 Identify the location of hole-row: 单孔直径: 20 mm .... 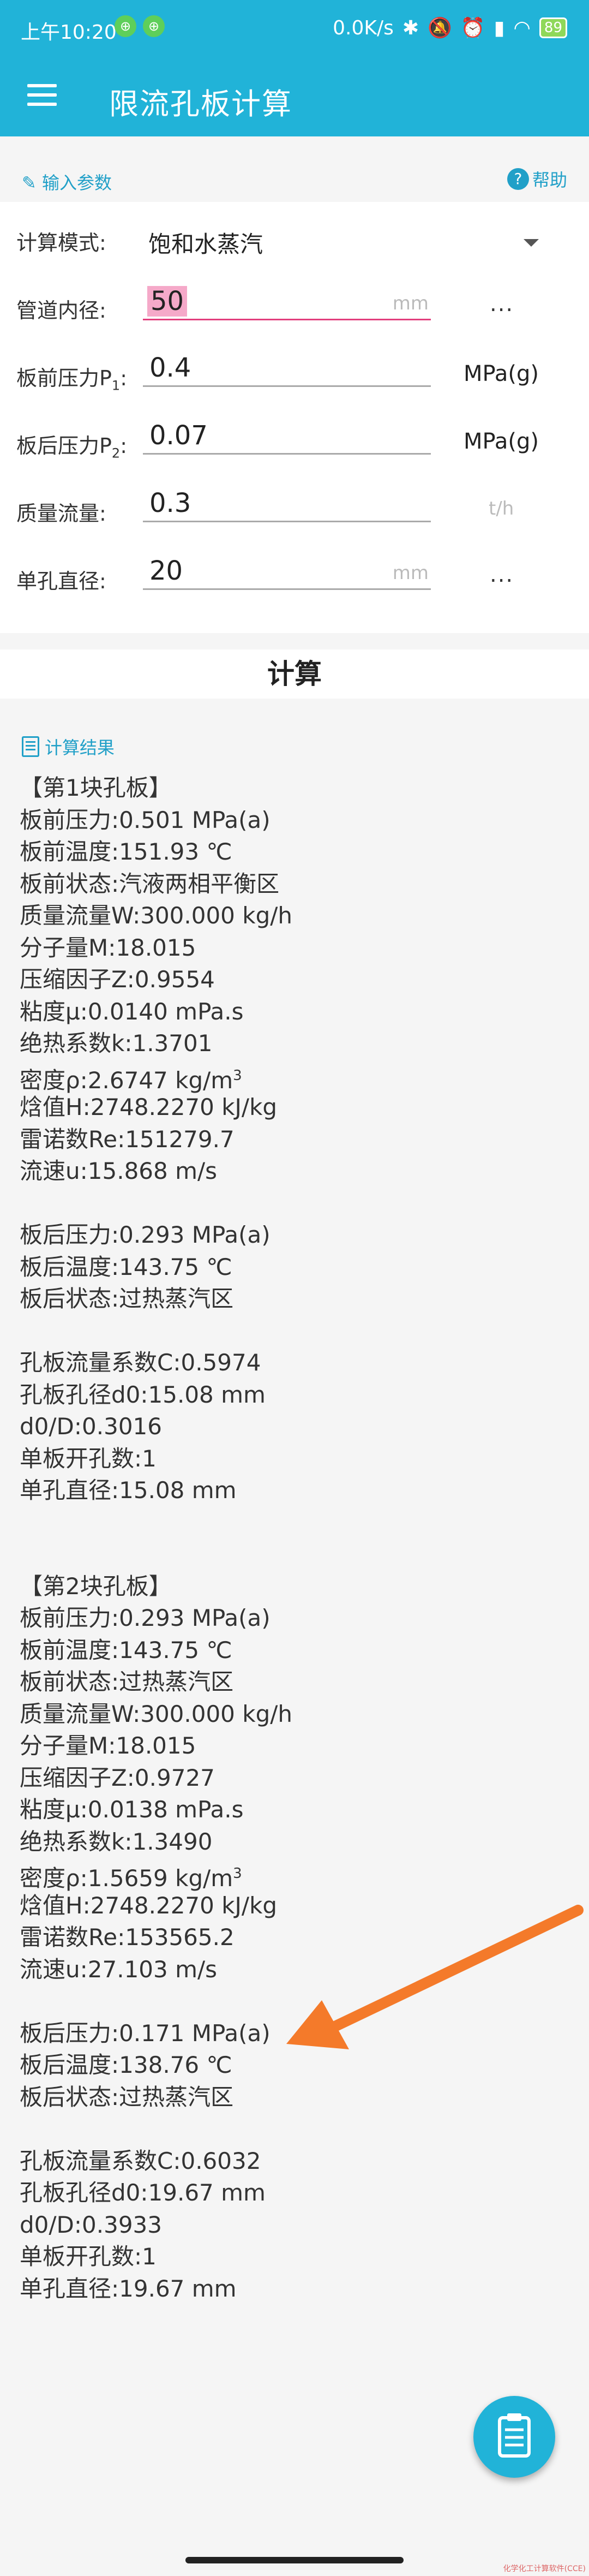
(294, 573).